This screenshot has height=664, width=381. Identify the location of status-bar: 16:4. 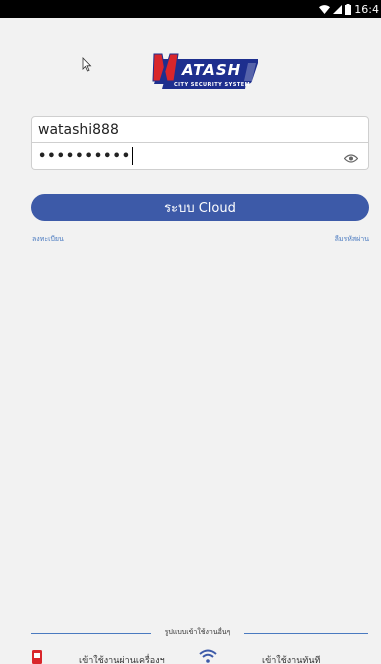
(190, 9).